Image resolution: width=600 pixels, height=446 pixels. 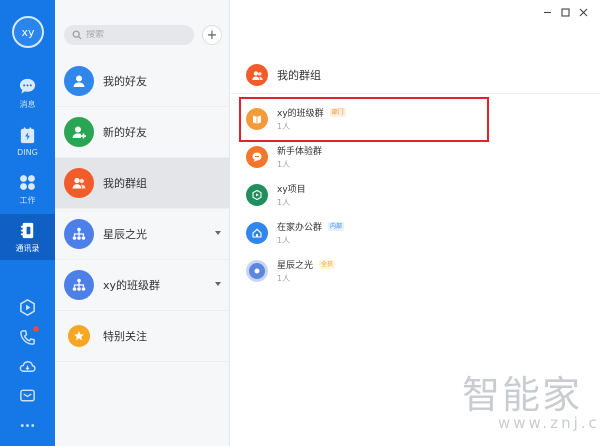 I want to click on minimize-button, so click(x=547, y=12).